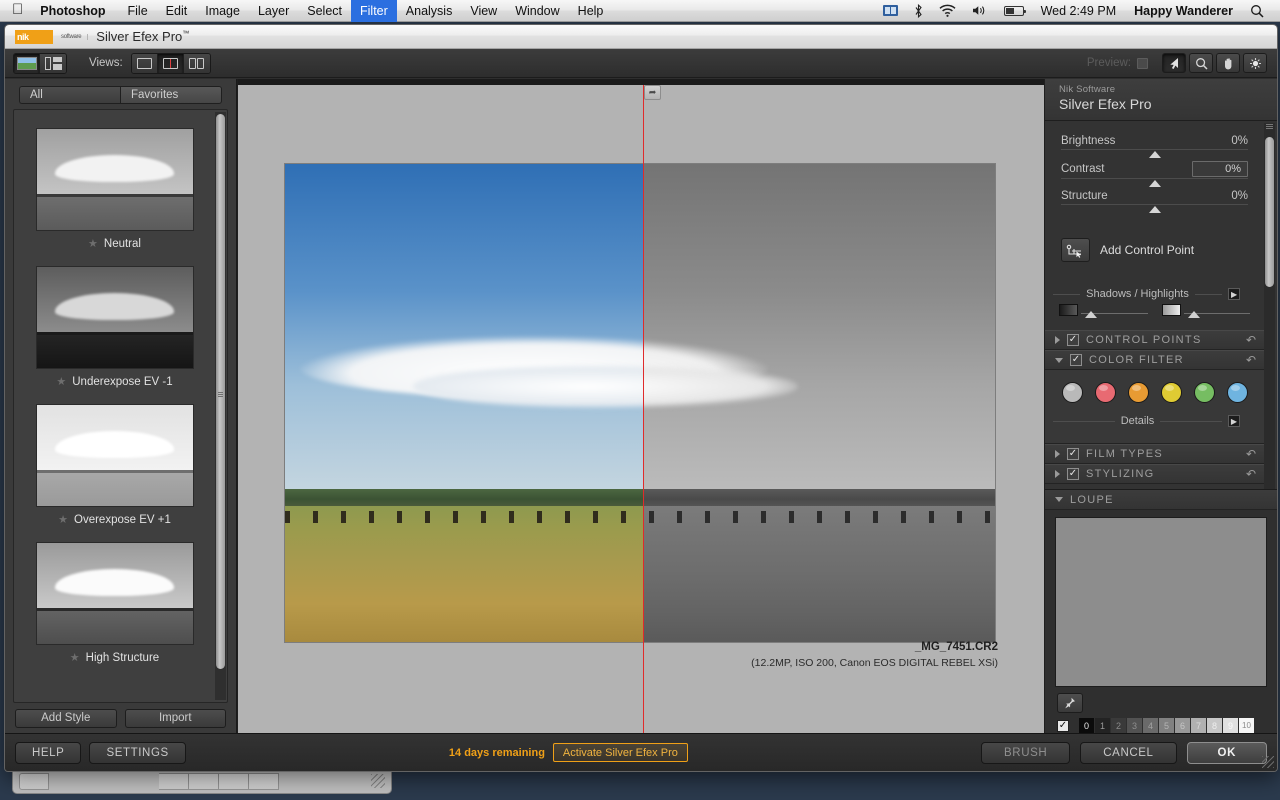  What do you see at coordinates (537, 11) in the screenshot?
I see `menu-item-window: Window` at bounding box center [537, 11].